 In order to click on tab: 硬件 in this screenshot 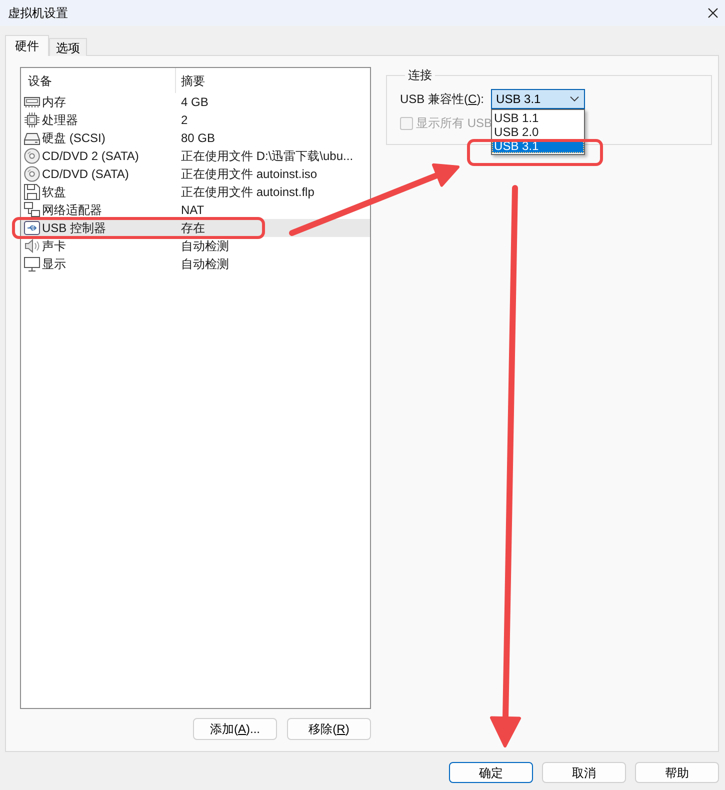, I will do `click(27, 45)`.